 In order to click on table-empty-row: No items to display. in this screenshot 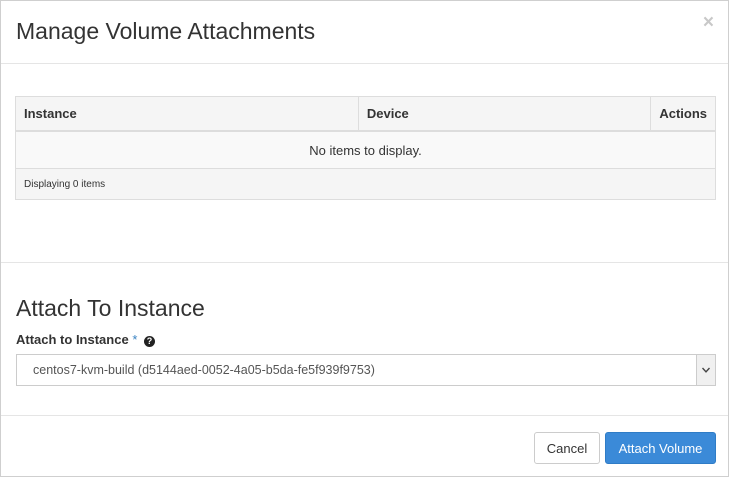, I will do `click(365, 150)`.